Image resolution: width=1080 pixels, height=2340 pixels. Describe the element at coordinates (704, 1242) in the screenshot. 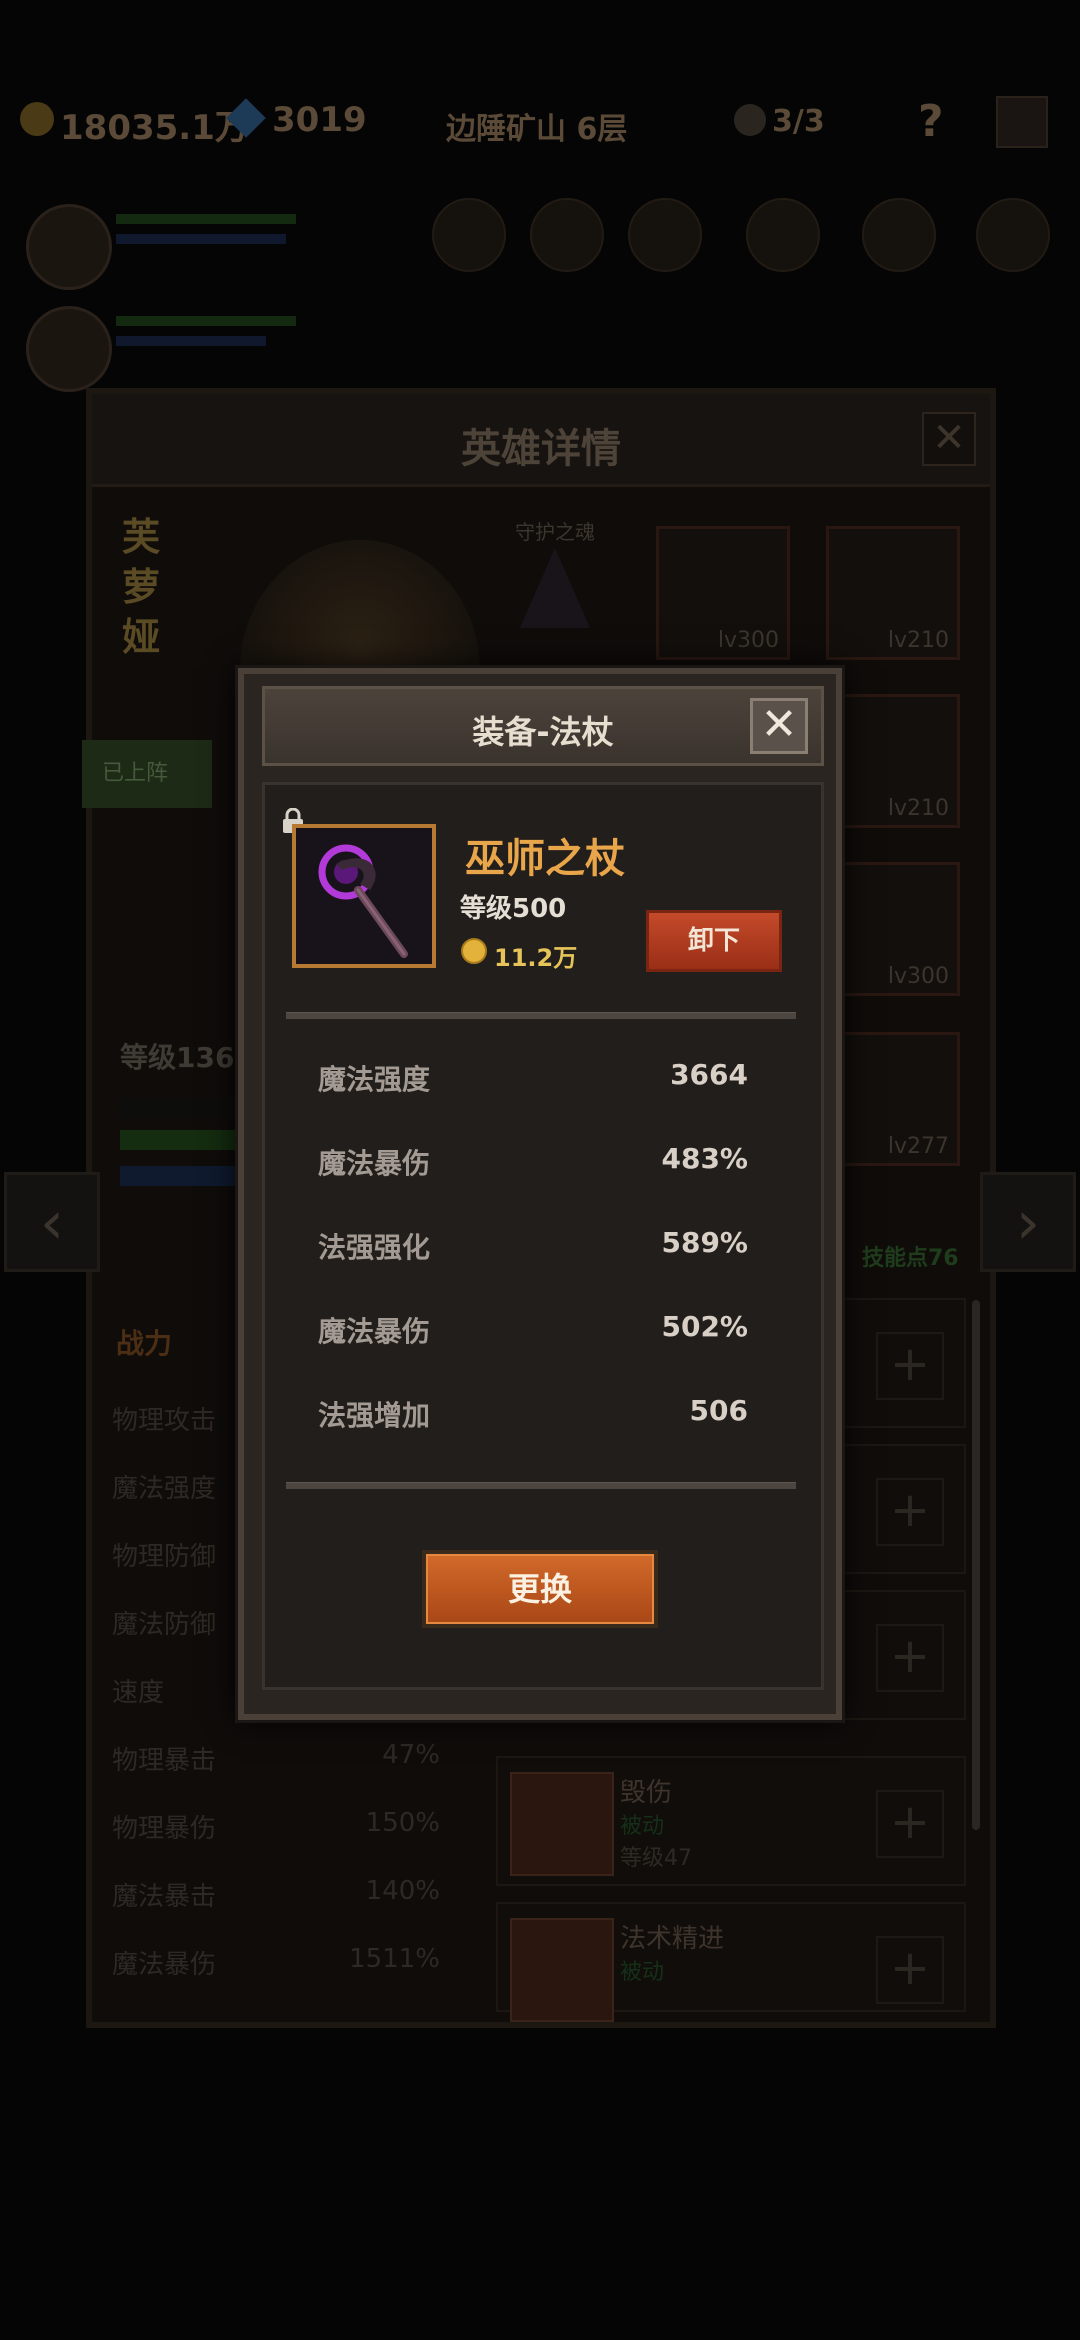

I see `stat-value: 589%` at that location.